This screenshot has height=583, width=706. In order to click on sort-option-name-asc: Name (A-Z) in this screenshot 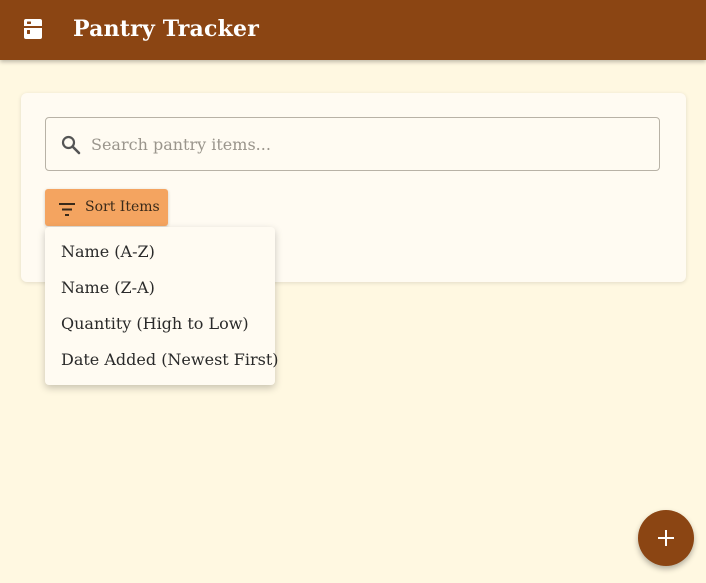, I will do `click(160, 252)`.